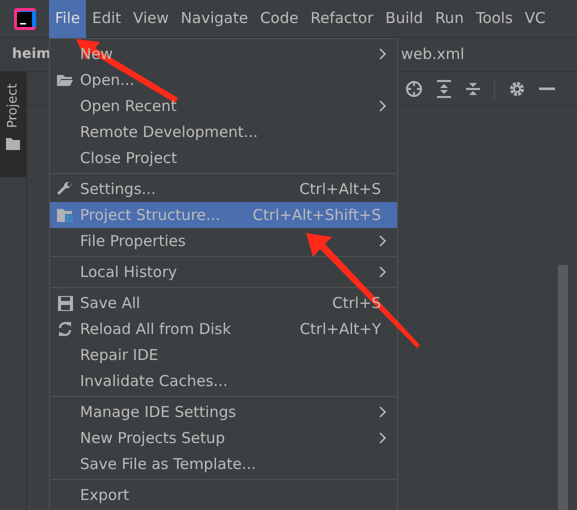 Image resolution: width=577 pixels, height=510 pixels. What do you see at coordinates (110, 303) in the screenshot?
I see `menu-item-label: Save All` at bounding box center [110, 303].